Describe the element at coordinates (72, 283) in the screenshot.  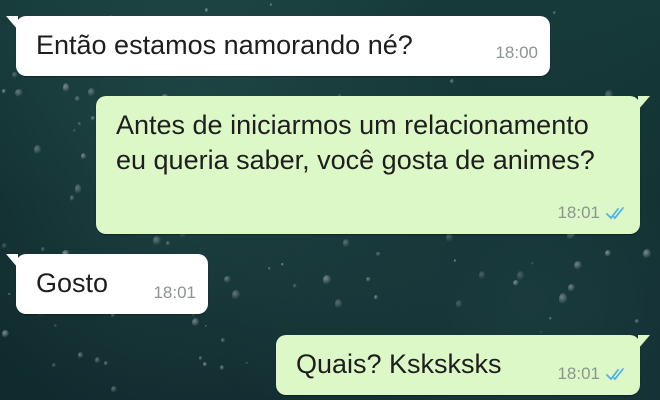
I see `message-text: Gosto` at that location.